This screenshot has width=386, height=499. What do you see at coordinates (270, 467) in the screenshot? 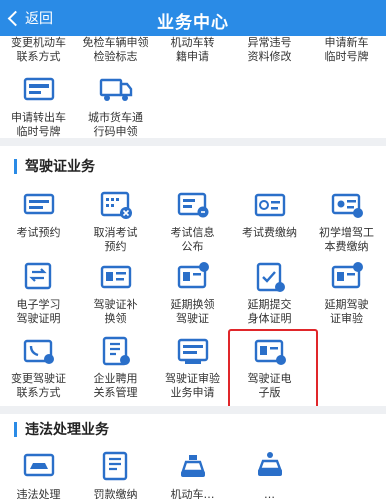
I see `car-record-icon` at bounding box center [270, 467].